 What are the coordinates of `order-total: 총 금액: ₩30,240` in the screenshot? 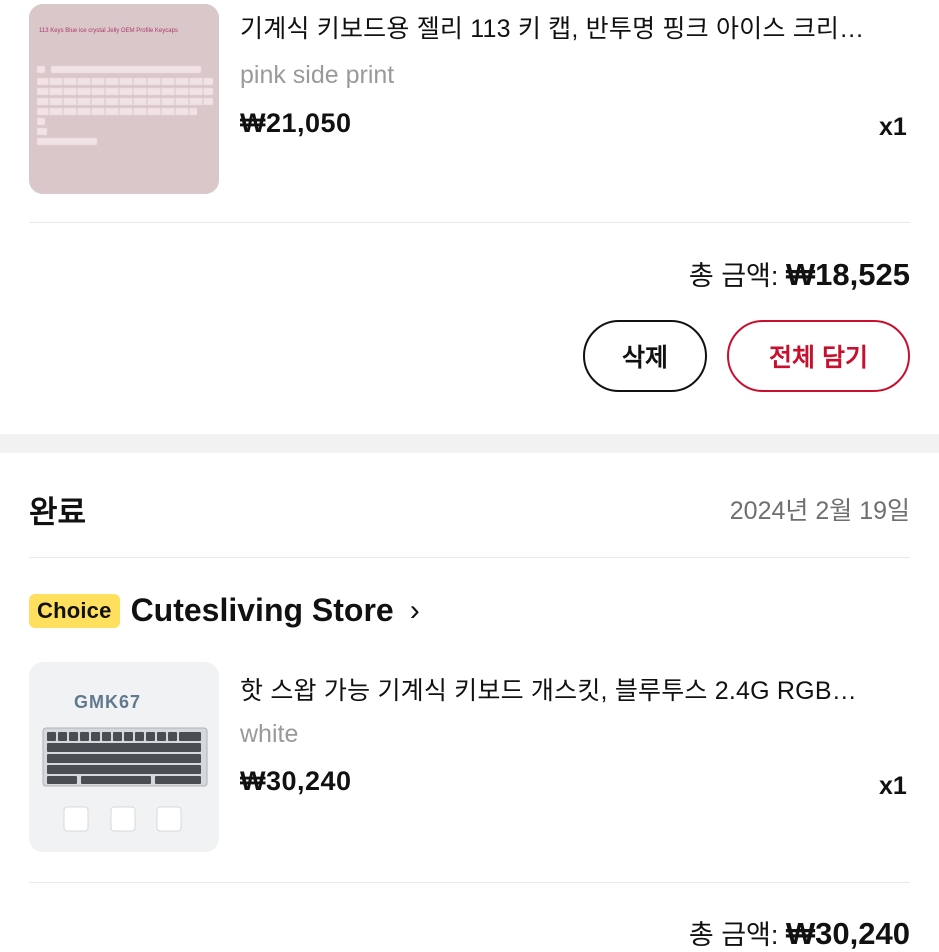 It's located at (799, 932).